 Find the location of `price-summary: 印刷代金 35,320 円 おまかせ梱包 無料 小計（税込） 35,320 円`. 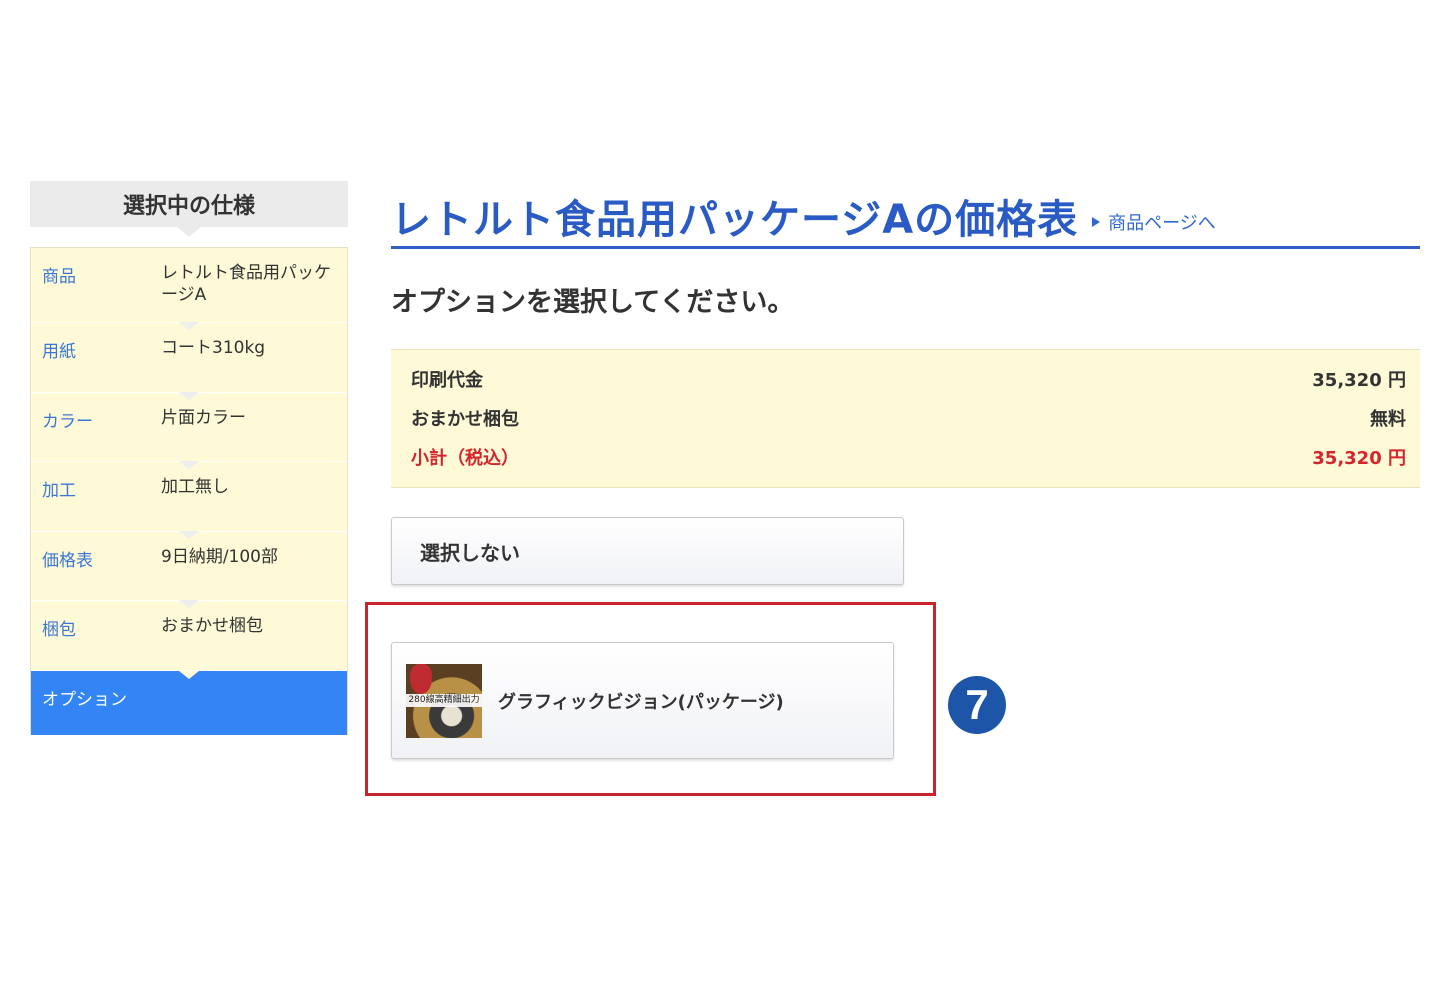

price-summary: 印刷代金 35,320 円 おまかせ梱包 無料 小計（税込） 35,320 円 is located at coordinates (905, 418).